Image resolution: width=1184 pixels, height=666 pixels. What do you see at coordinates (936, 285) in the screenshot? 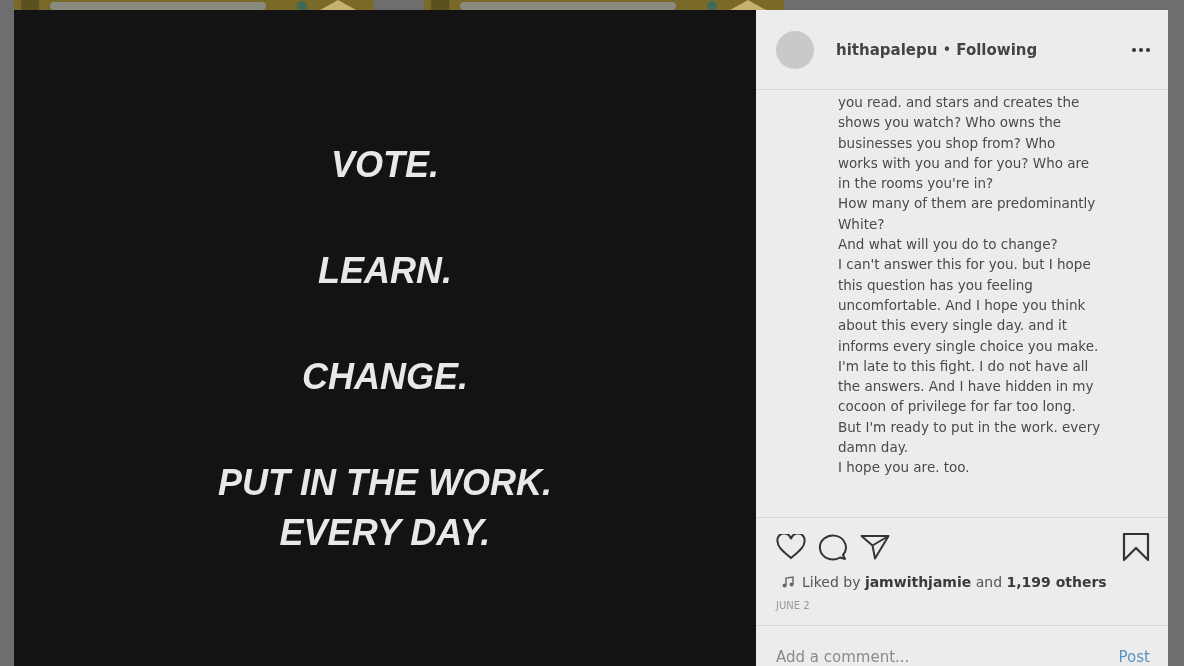
I see `caption-text: this question has you feeling` at bounding box center [936, 285].